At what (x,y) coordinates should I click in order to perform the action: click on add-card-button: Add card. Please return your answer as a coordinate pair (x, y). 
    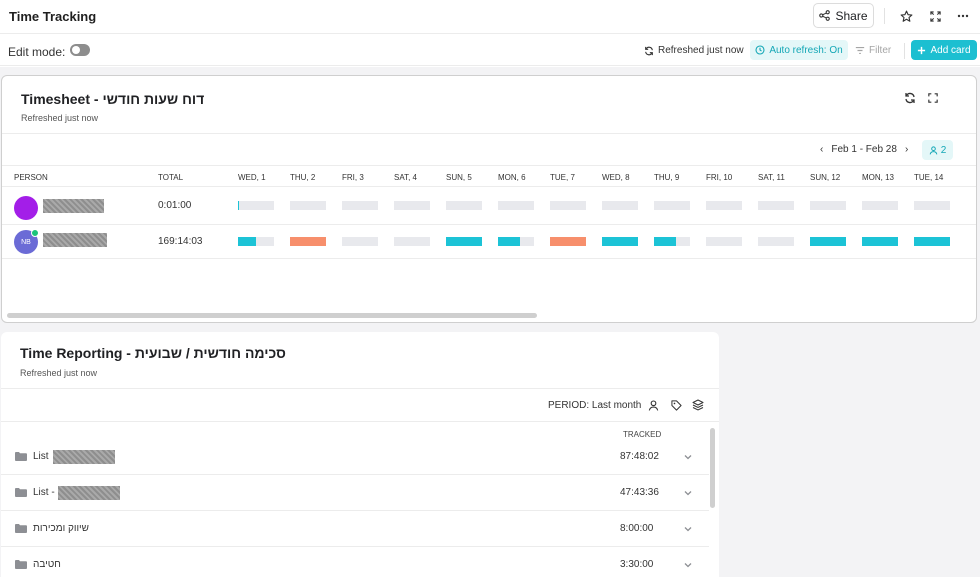
    Looking at the image, I should click on (944, 50).